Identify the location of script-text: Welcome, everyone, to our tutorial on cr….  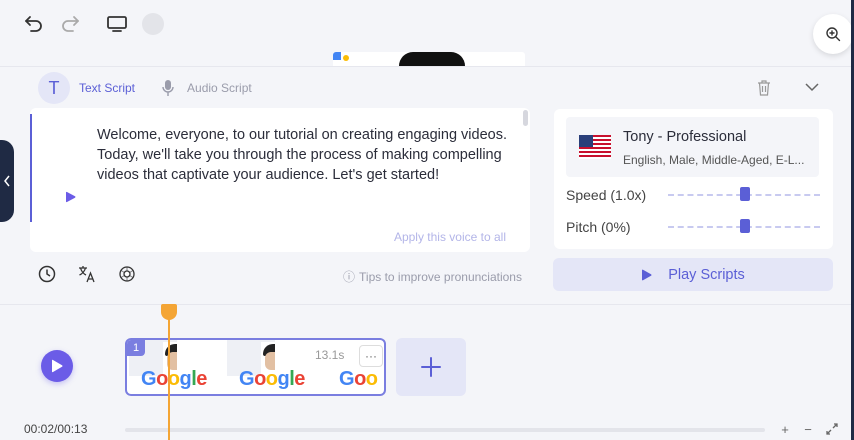
(302, 155).